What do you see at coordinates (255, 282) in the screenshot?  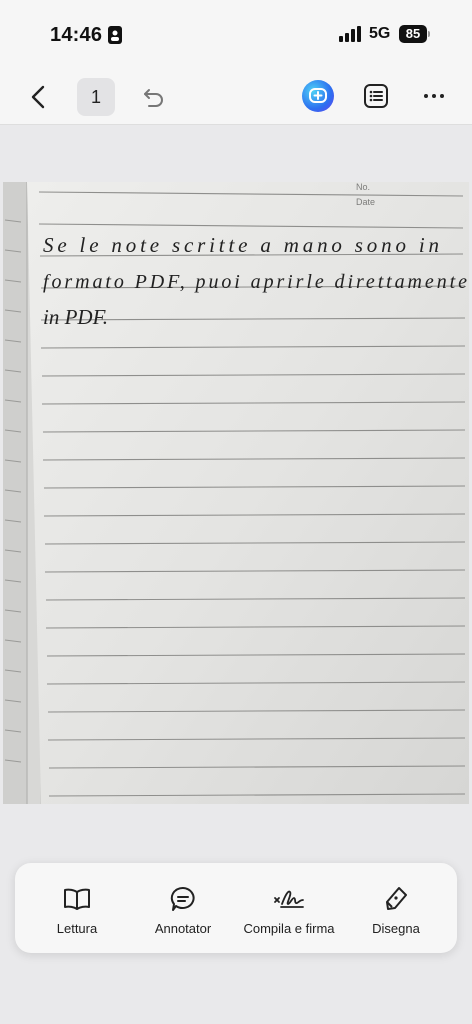 I see `handwriting-line: formato PDF, puoi aprirle direttamente` at bounding box center [255, 282].